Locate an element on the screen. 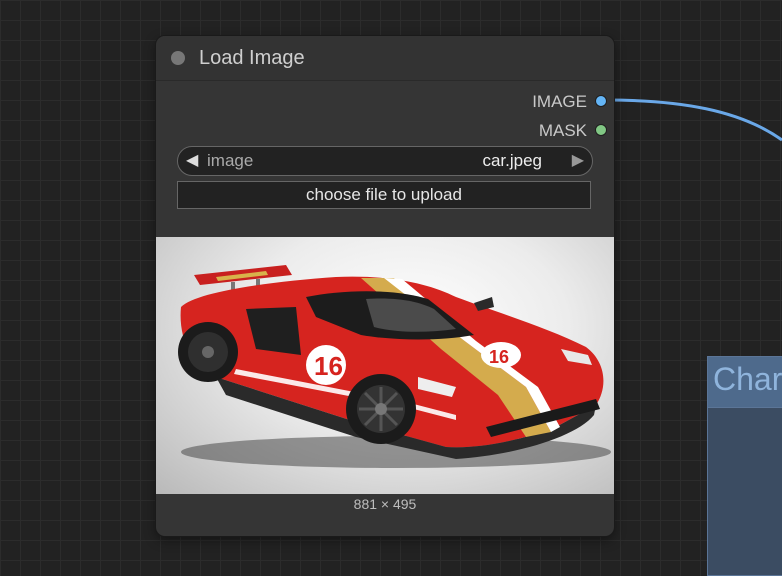  collapse-dot-icon is located at coordinates (178, 58).